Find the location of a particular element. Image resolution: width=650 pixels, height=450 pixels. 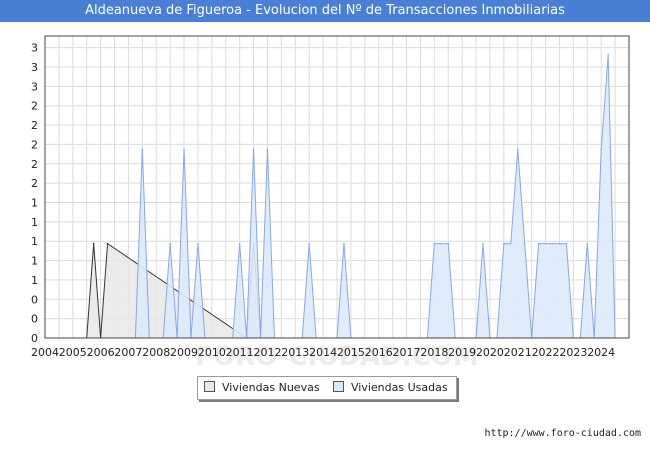

x-tick-label: 2021 is located at coordinates (518, 352).